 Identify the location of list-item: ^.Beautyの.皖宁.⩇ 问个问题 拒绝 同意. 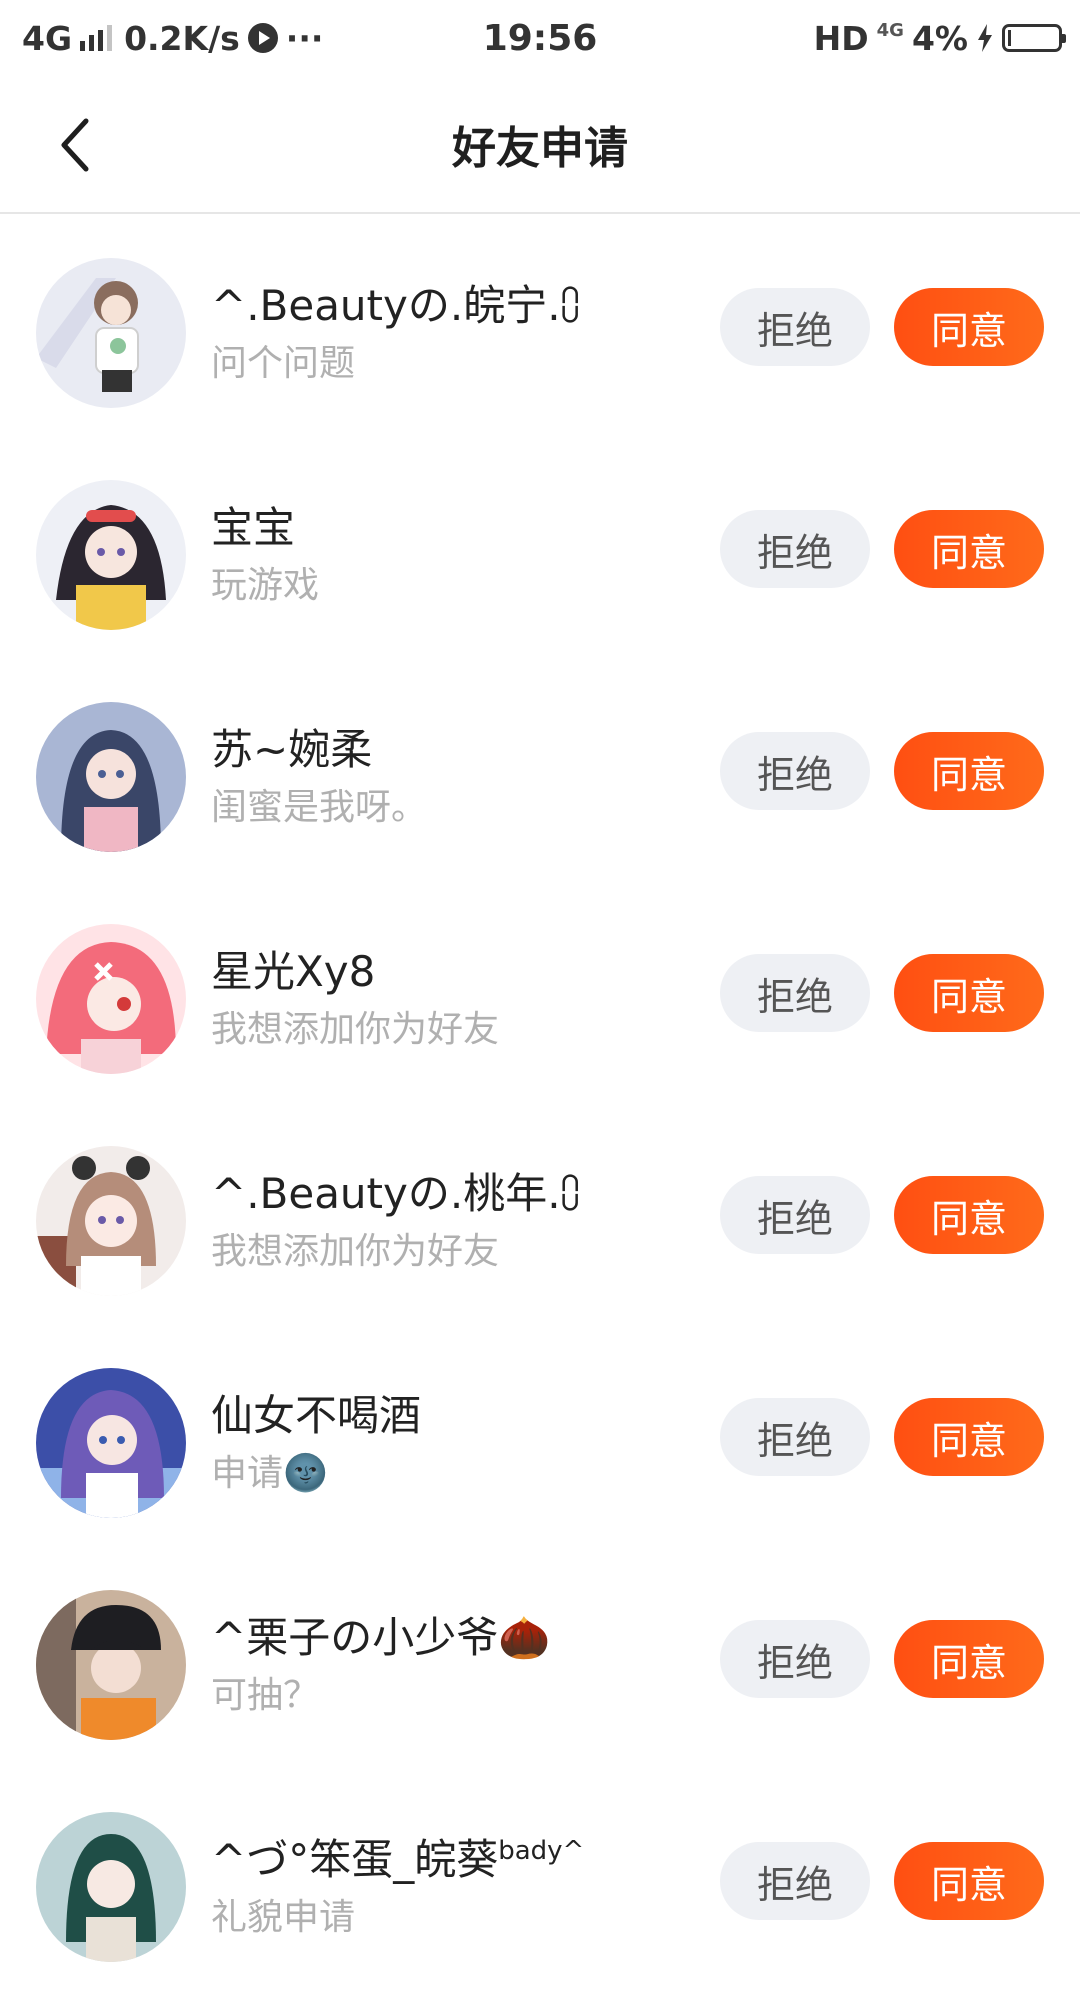
(540, 327).